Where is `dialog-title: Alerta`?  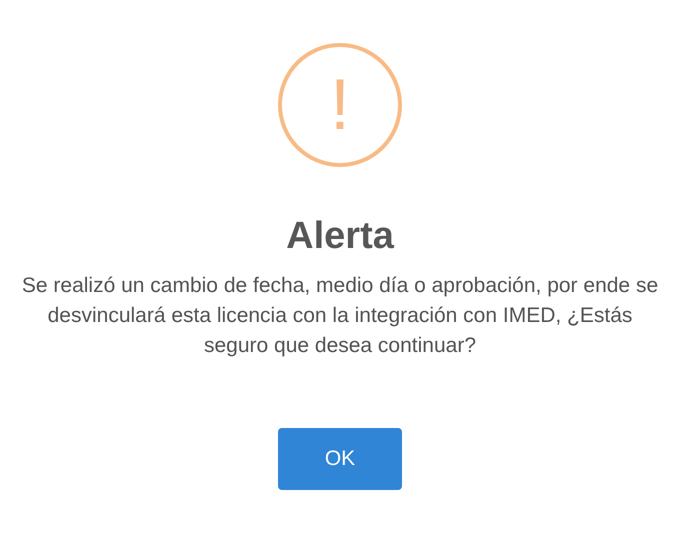
dialog-title: Alerta is located at coordinates (340, 236).